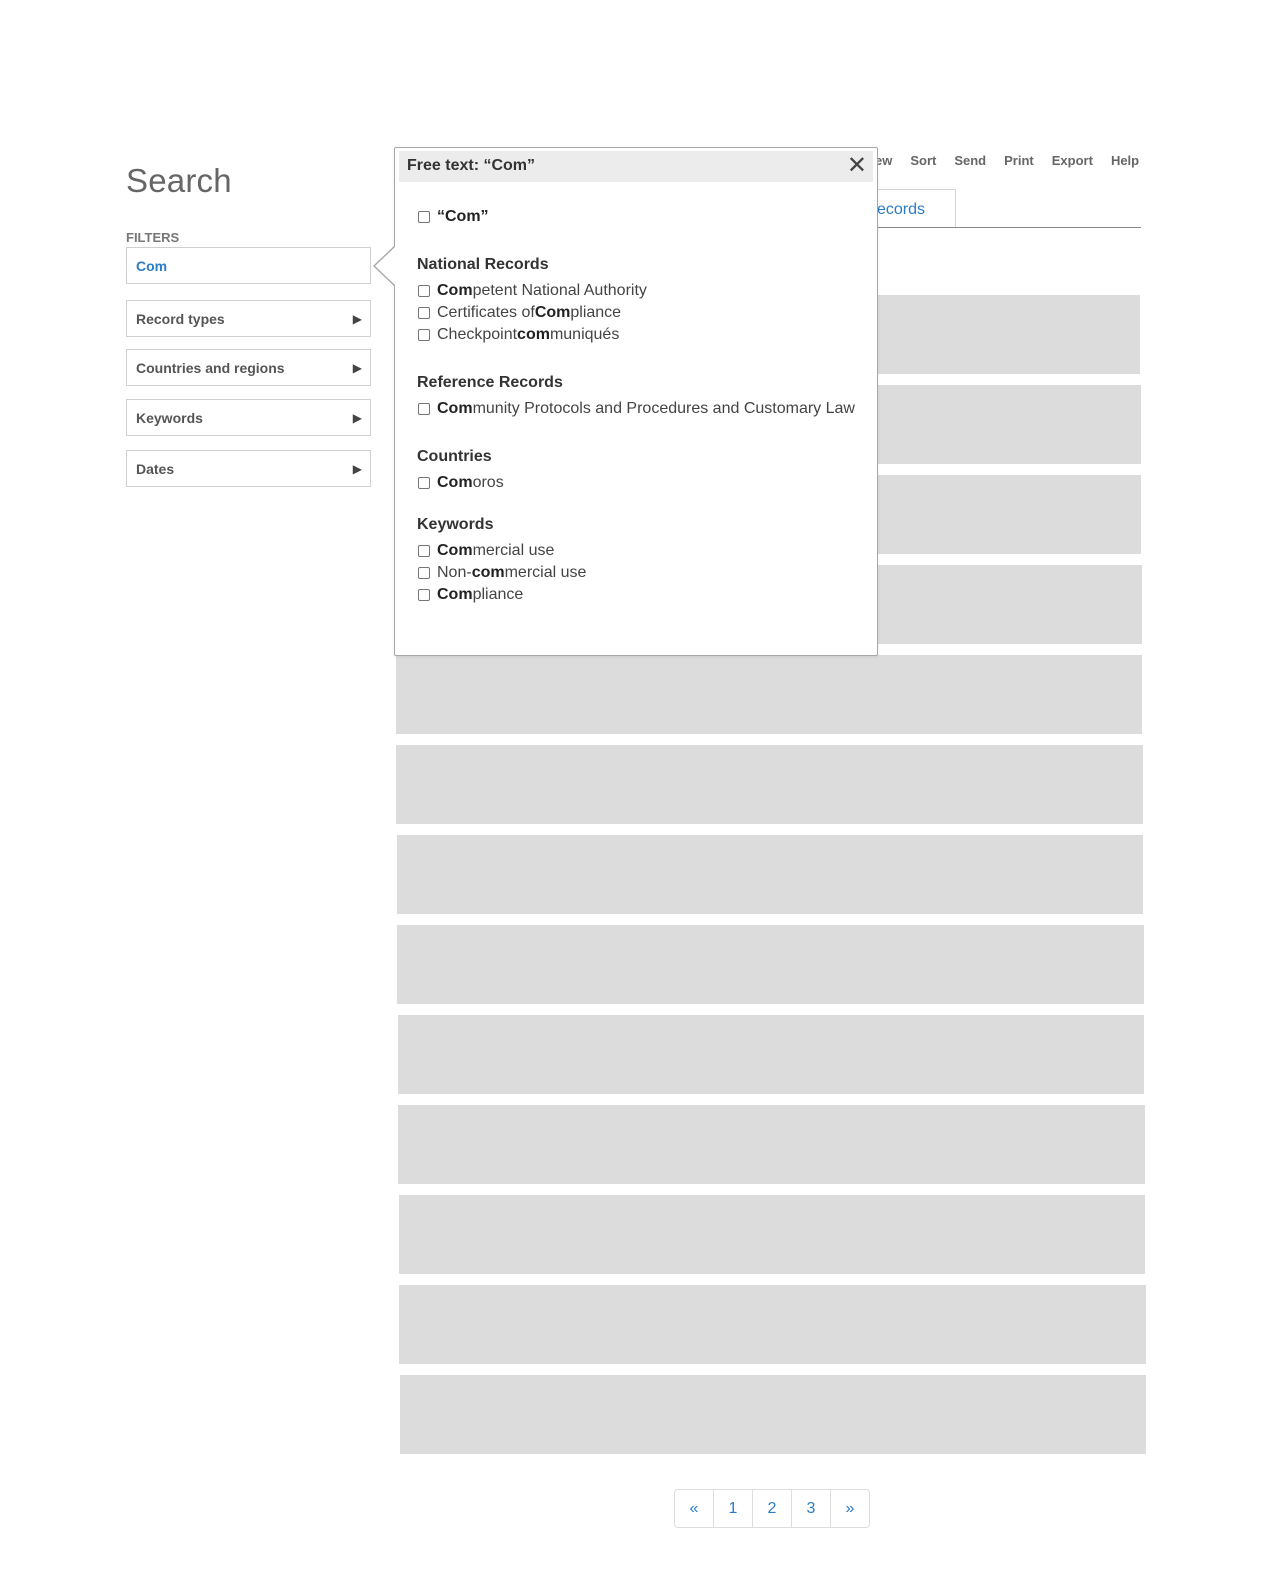 The image size is (1280, 1584). What do you see at coordinates (179, 181) in the screenshot?
I see `page-title: Search` at bounding box center [179, 181].